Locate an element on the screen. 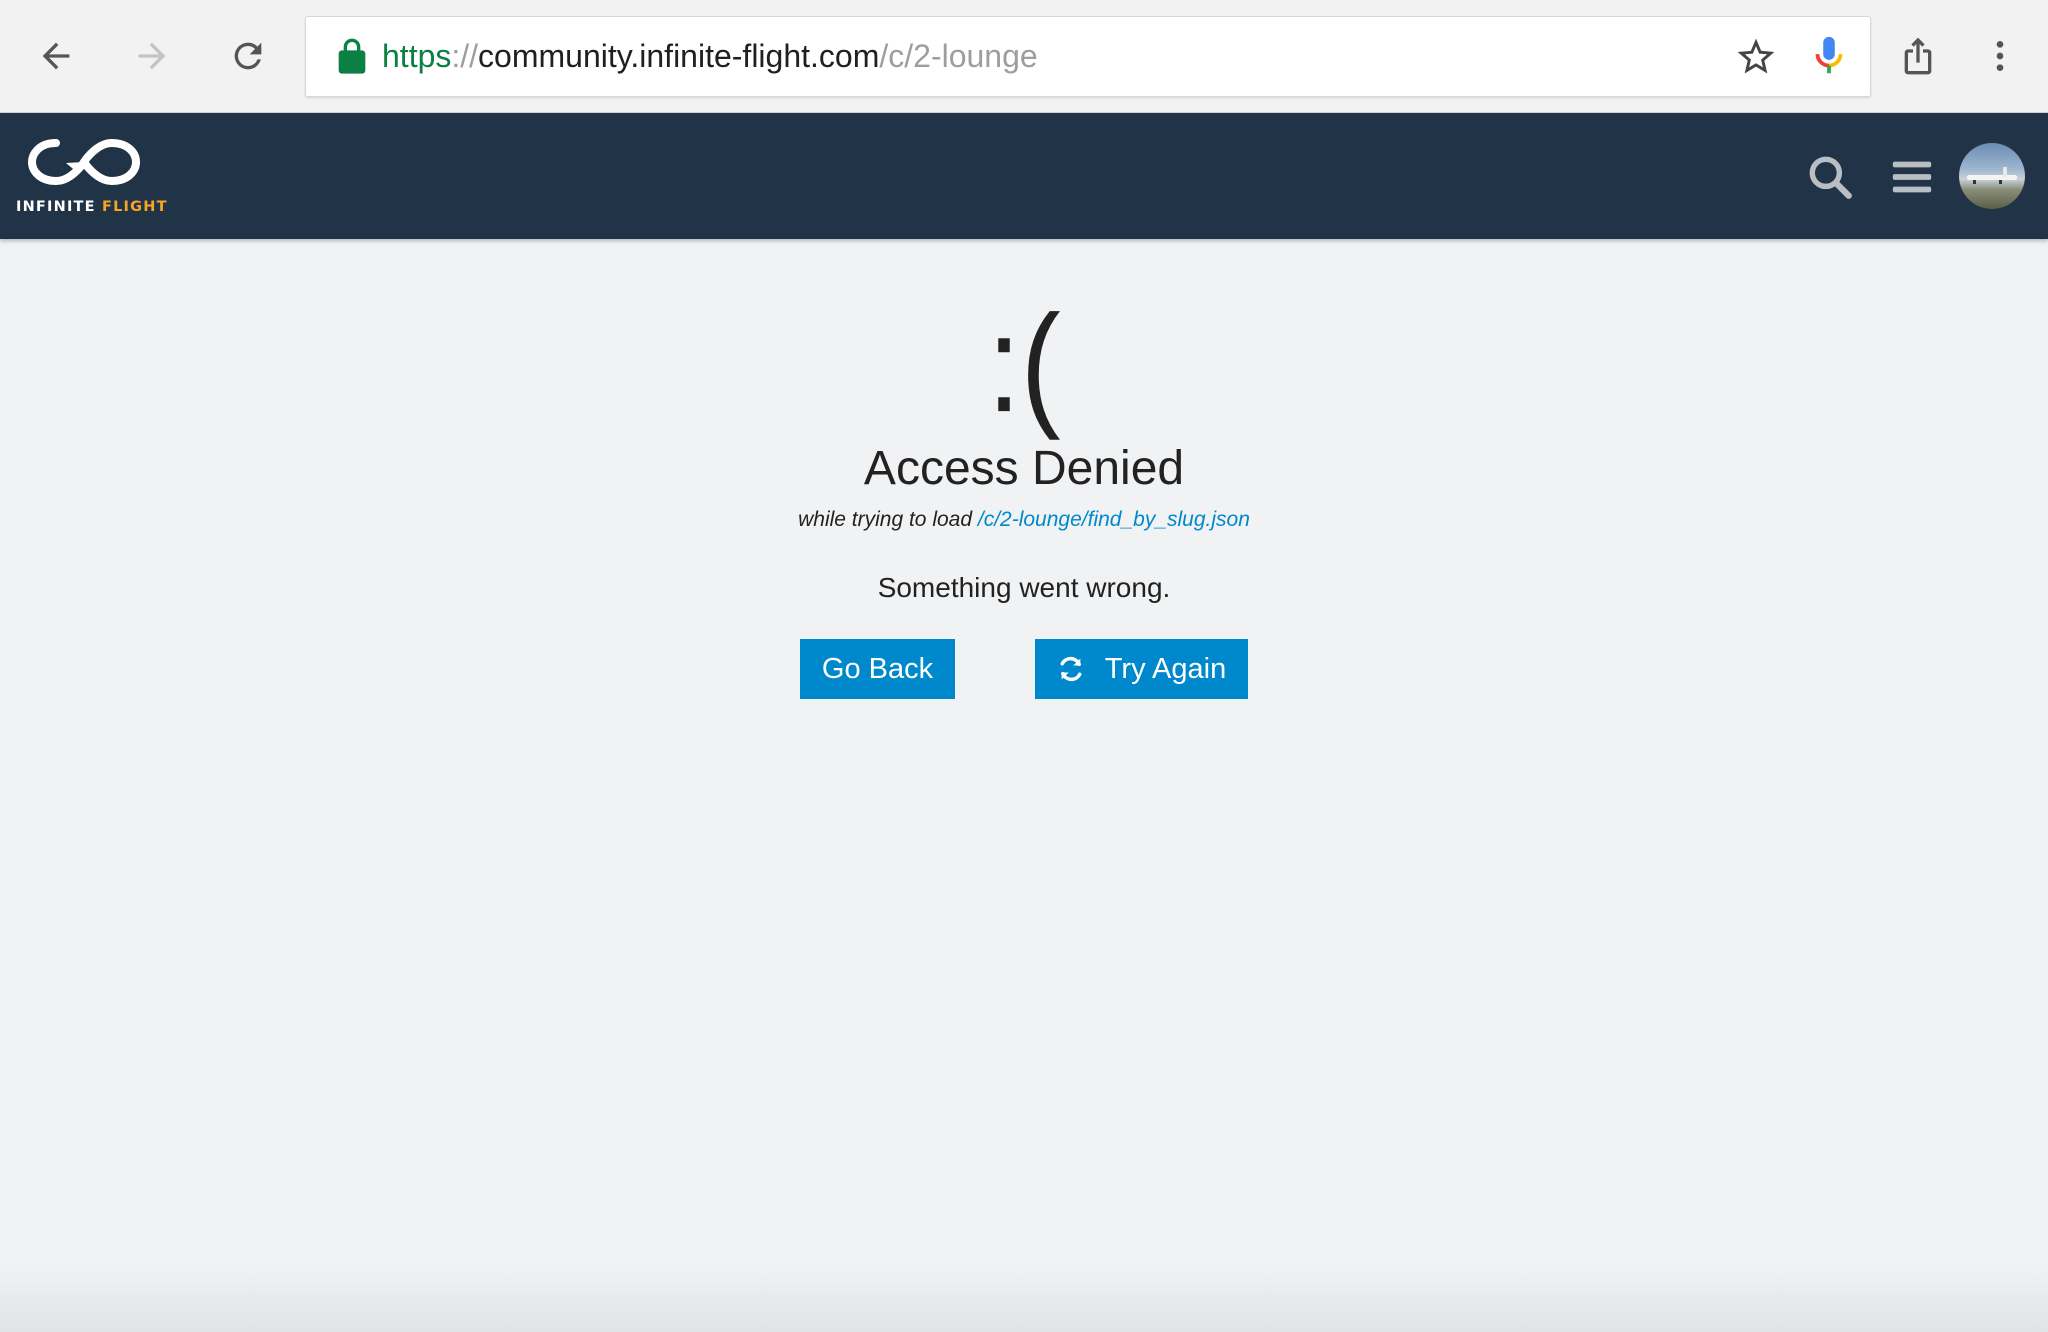  hamburger-icon is located at coordinates (1912, 177).